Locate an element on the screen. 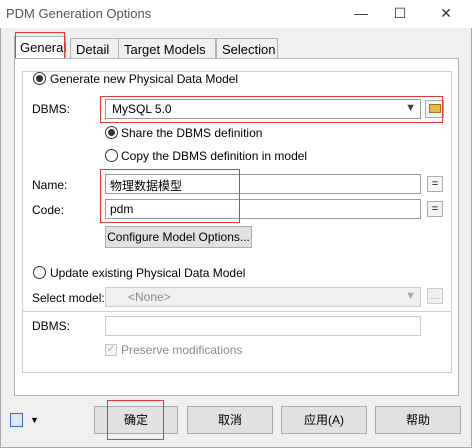 The image size is (472, 448). tab-general: General is located at coordinates (40, 48).